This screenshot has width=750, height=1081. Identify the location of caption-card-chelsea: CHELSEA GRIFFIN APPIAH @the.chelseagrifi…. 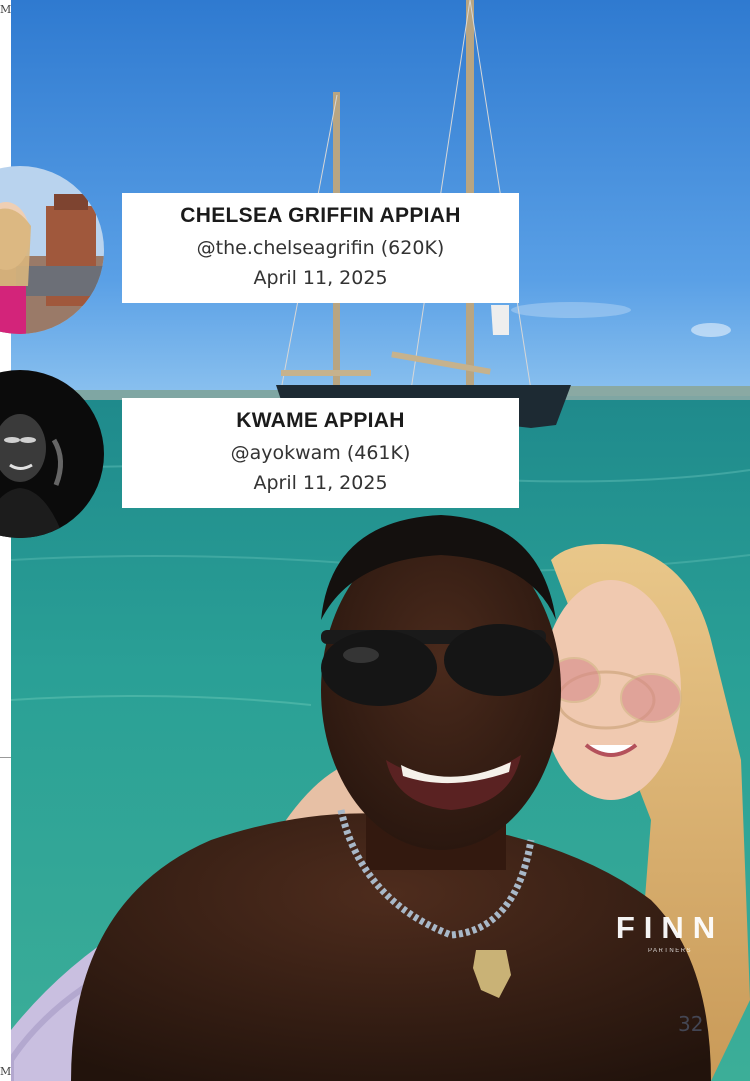
(320, 248).